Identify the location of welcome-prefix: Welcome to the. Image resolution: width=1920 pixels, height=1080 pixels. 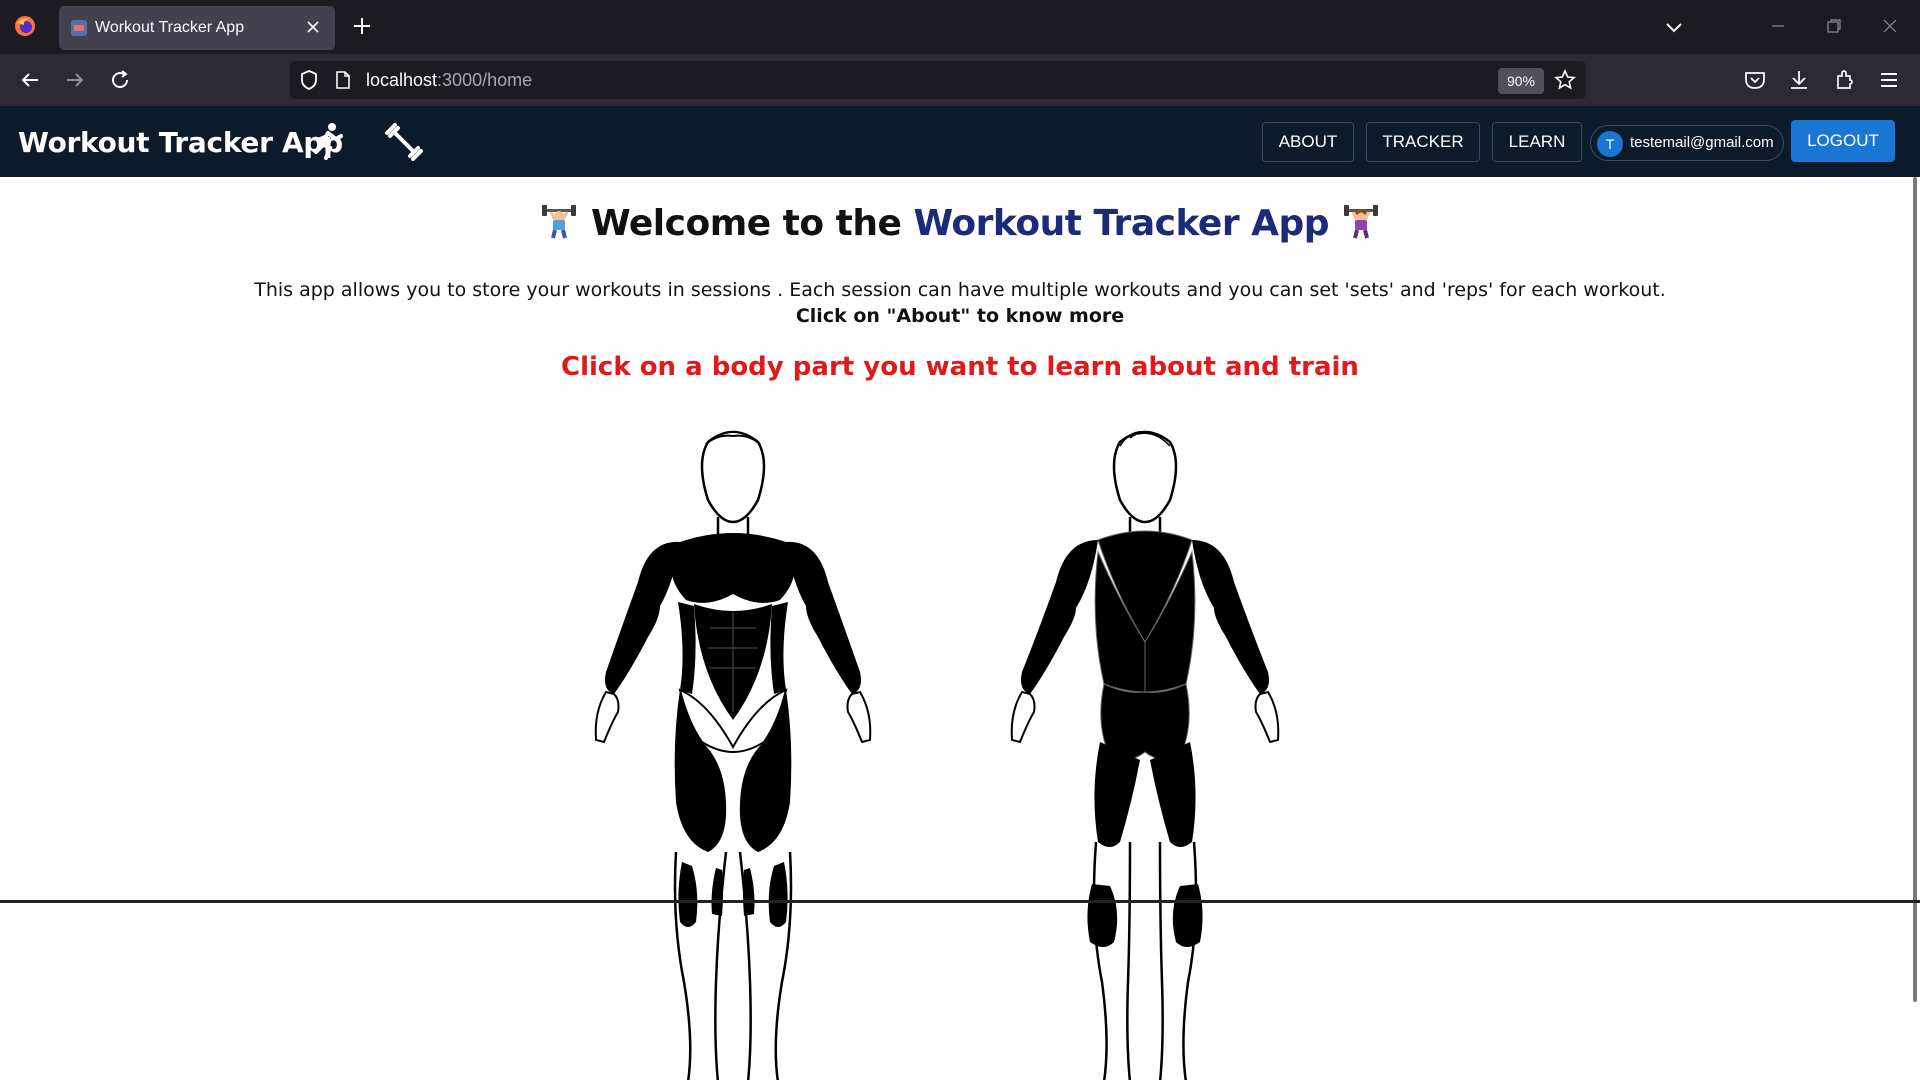
(746, 223).